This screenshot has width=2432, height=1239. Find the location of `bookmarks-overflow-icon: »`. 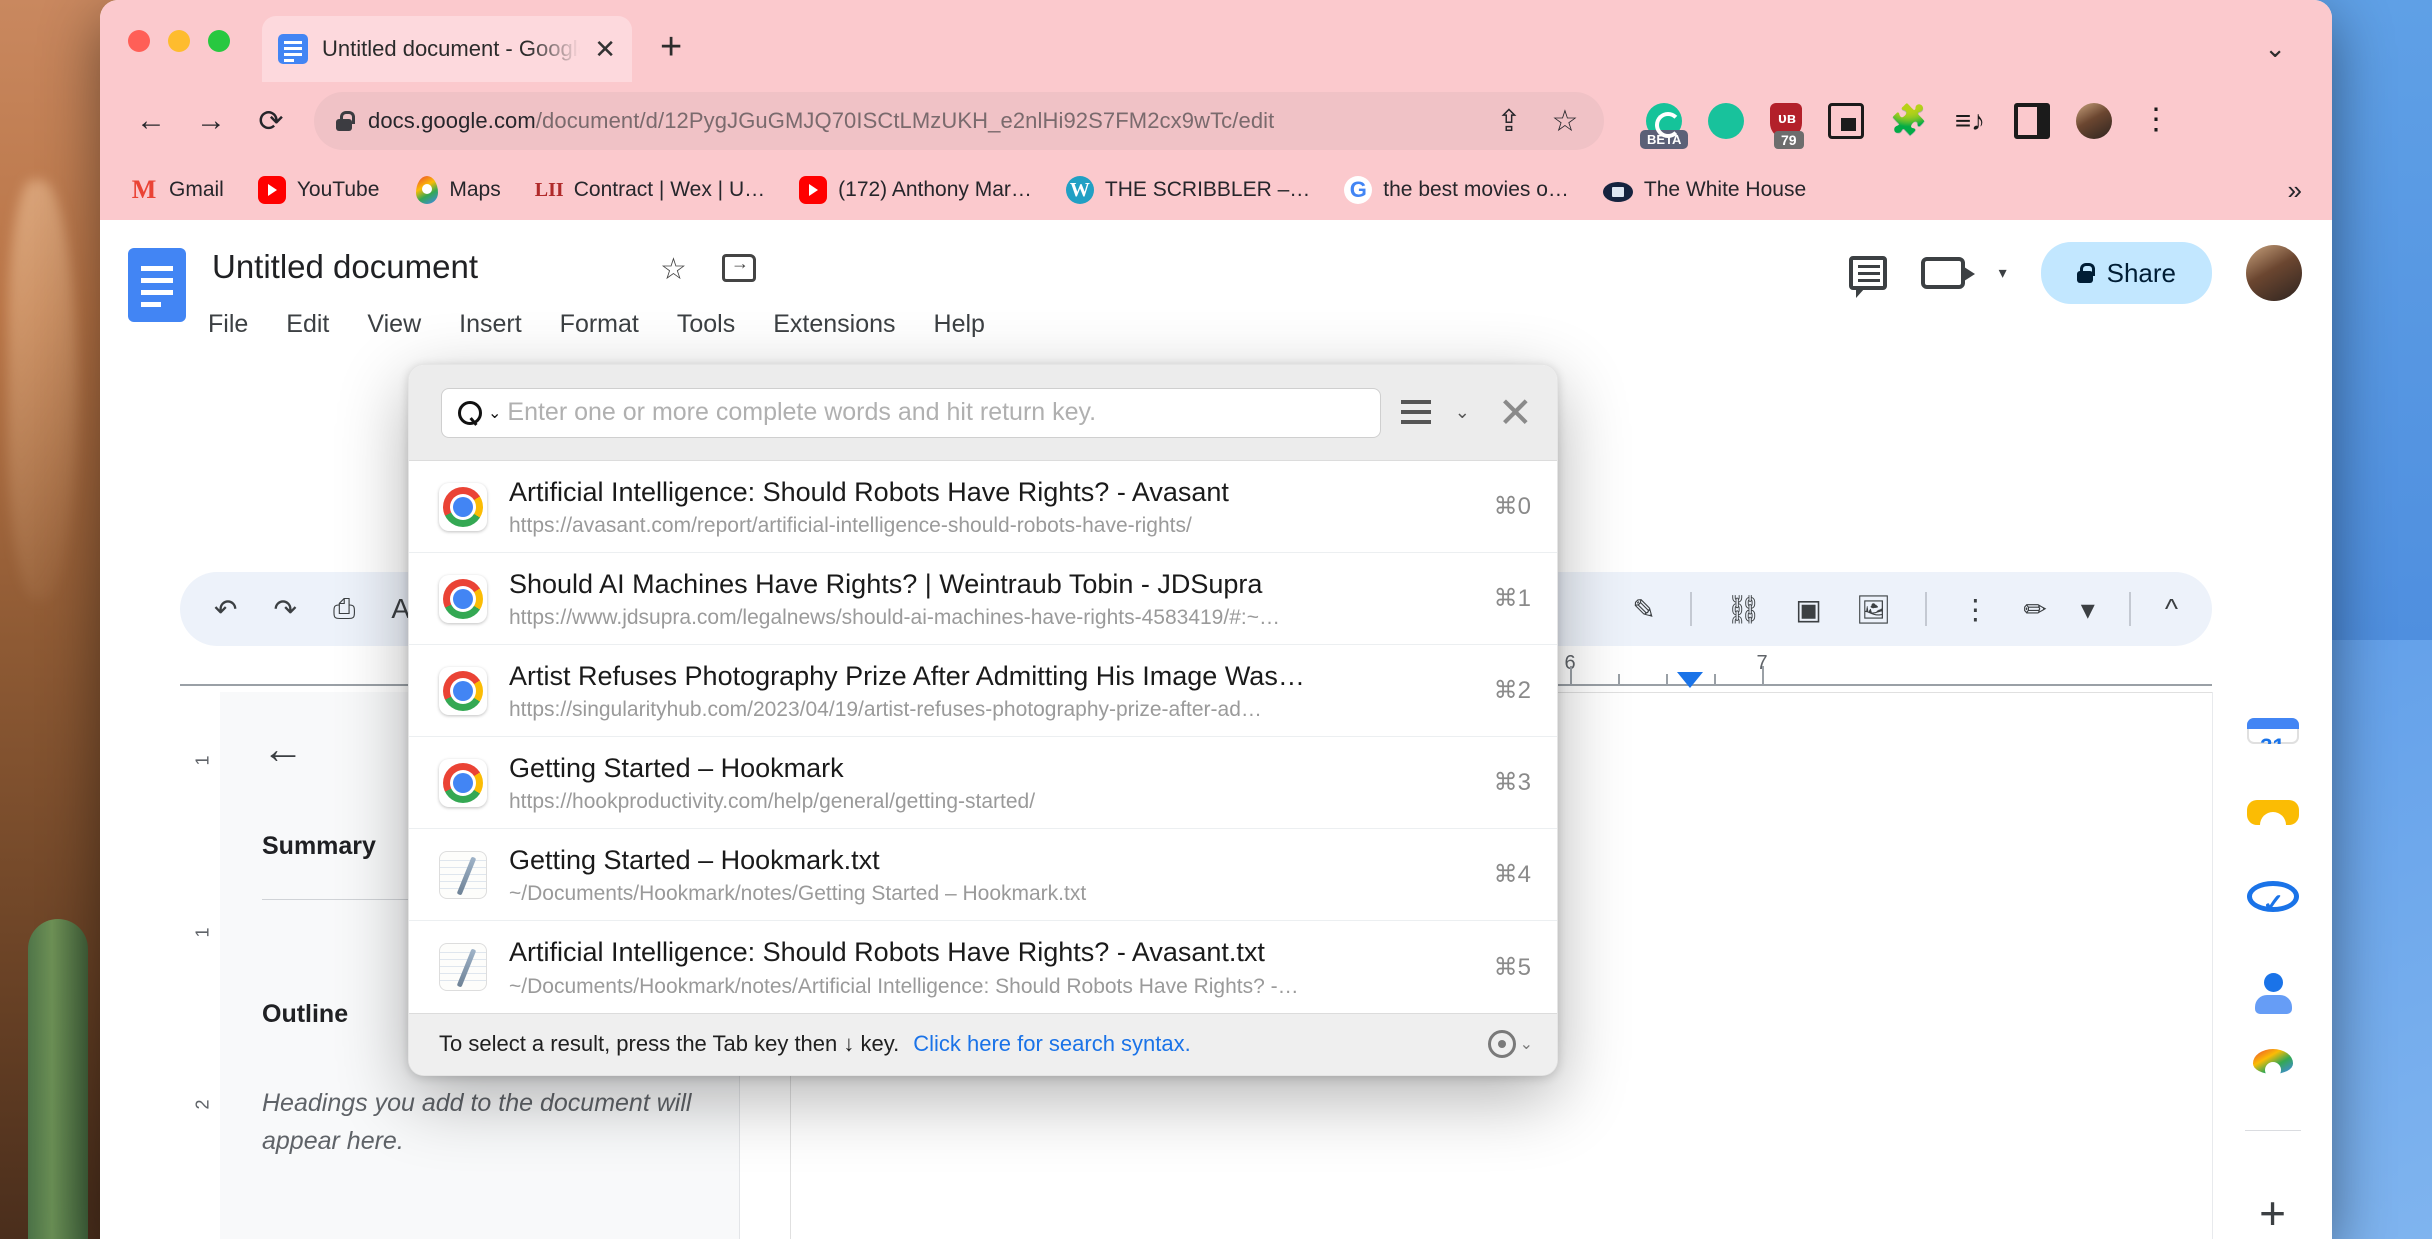

bookmarks-overflow-icon: » is located at coordinates (2295, 190).